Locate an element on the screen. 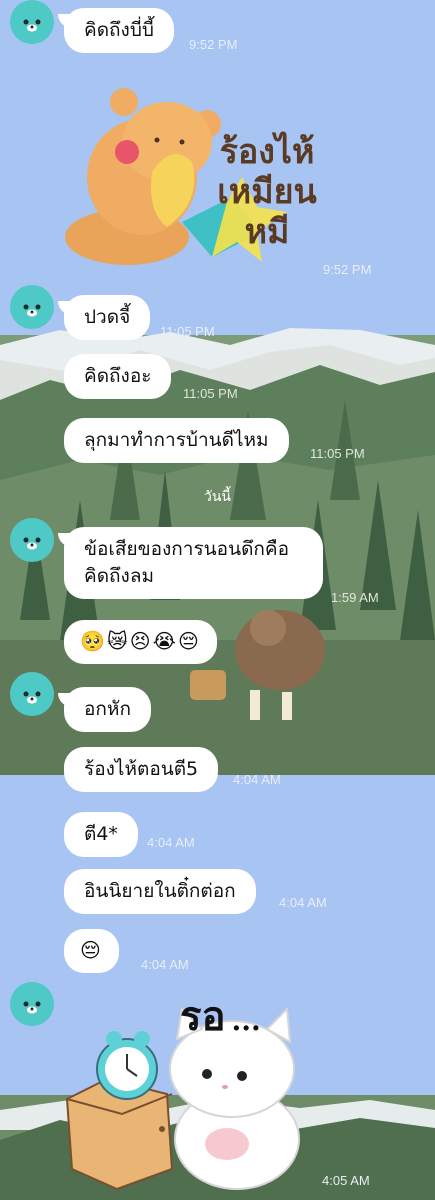 This screenshot has width=435, height=1200. message-bubble: 🥺😿😣😭😔 is located at coordinates (140, 642).